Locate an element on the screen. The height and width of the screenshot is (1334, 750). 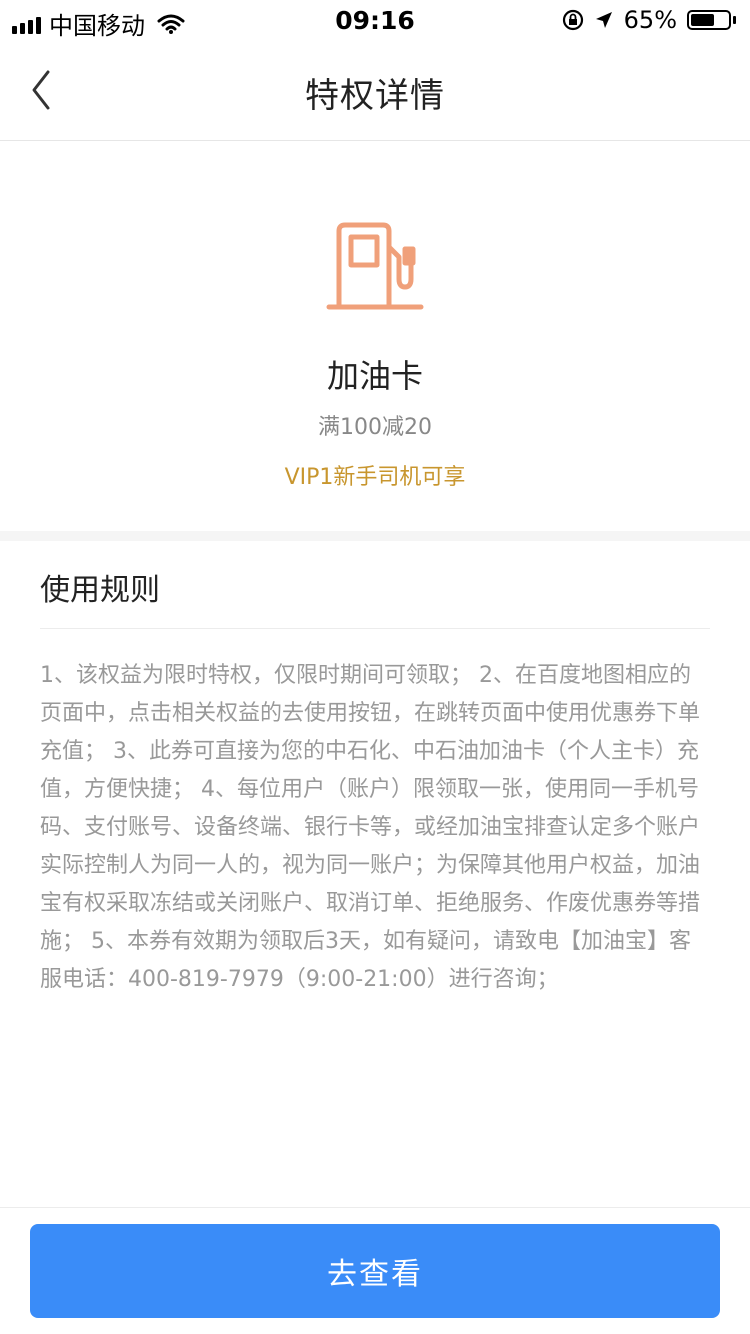
orientation-lock-icon is located at coordinates (572, 20).